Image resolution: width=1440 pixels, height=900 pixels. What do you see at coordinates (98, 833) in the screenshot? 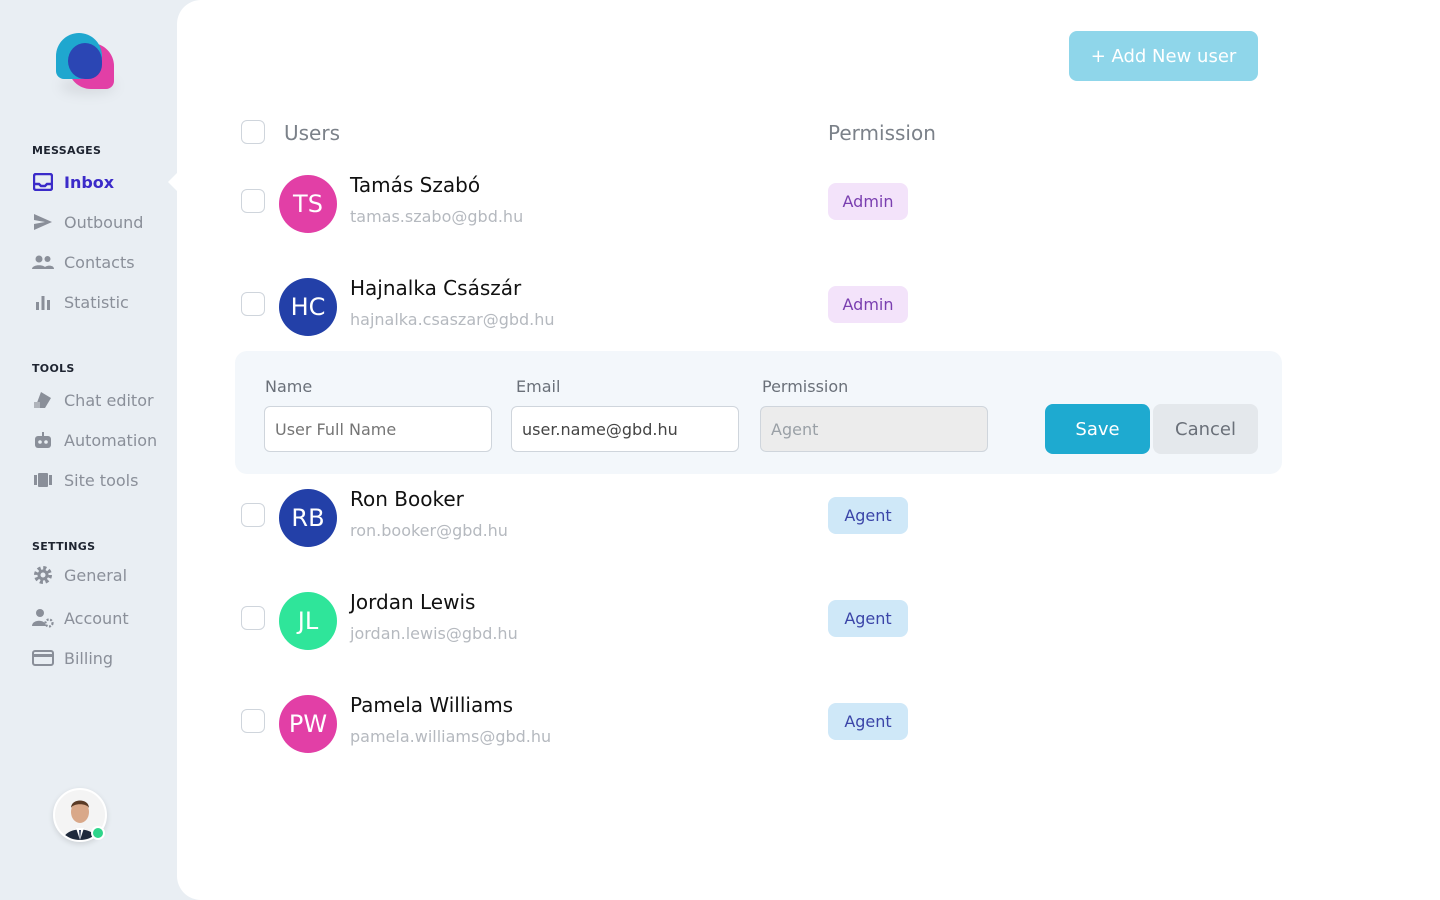
I see `online-status-indicator` at bounding box center [98, 833].